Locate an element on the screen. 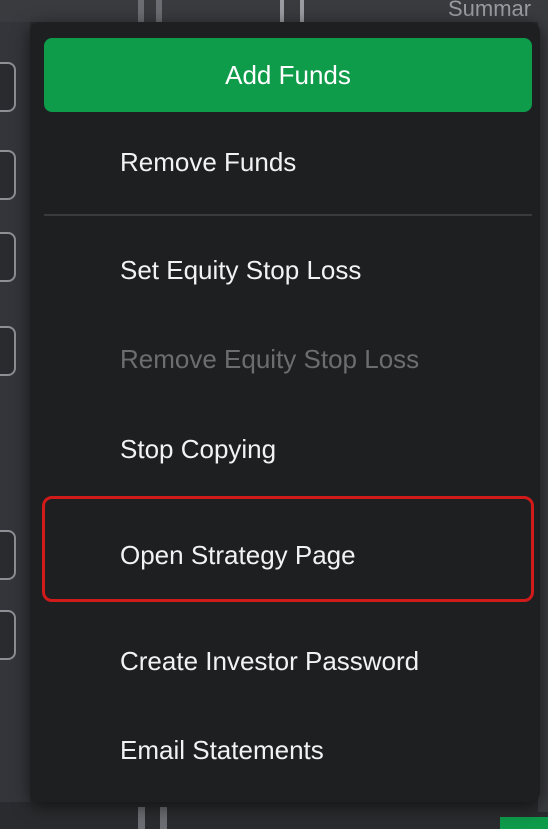  menu-item-open-strategy-page: Open Strategy Page is located at coordinates (238, 555).